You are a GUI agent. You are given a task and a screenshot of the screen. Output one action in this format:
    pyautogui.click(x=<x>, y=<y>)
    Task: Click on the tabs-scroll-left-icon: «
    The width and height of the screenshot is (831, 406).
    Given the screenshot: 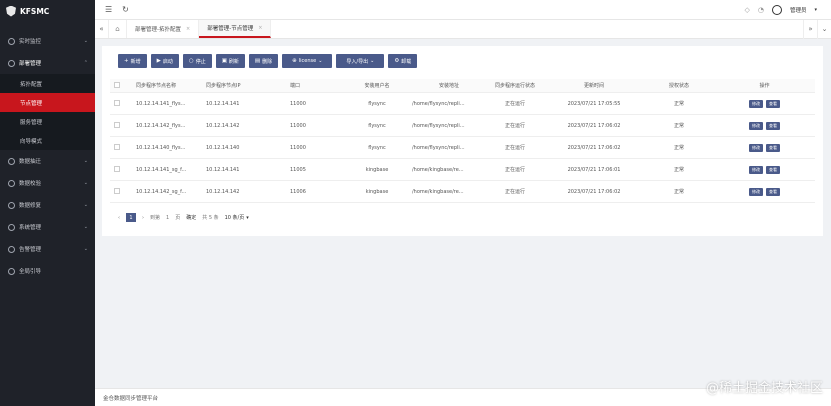 What is the action you would take?
    pyautogui.click(x=102, y=29)
    